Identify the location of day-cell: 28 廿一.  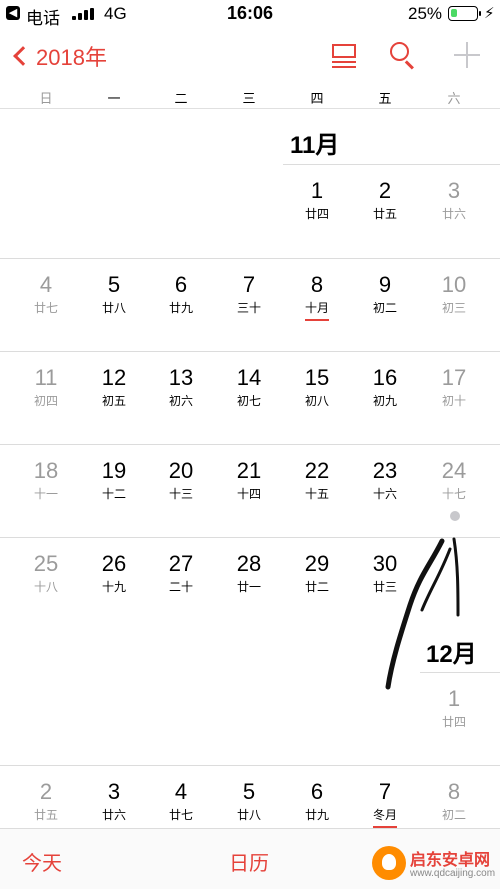
(249, 573).